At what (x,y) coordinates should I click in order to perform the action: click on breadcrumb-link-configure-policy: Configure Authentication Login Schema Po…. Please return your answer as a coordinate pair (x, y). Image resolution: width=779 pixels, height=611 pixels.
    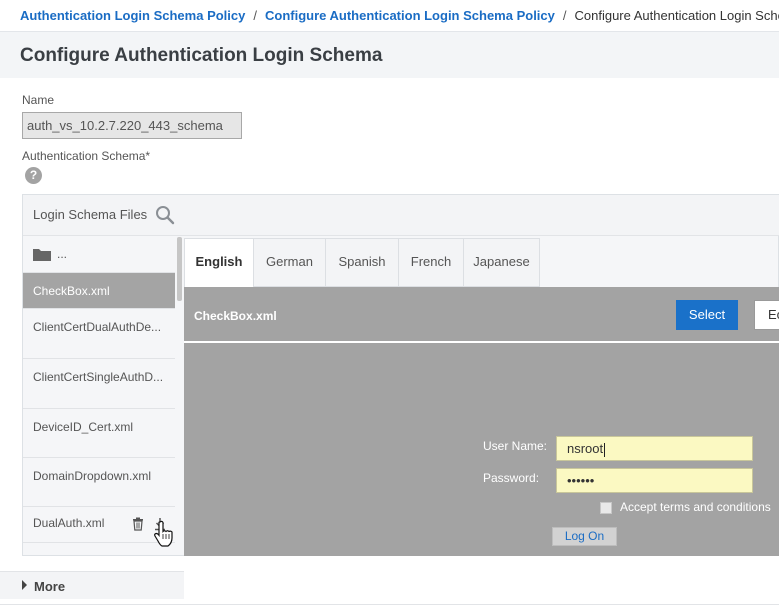
    Looking at the image, I should click on (410, 15).